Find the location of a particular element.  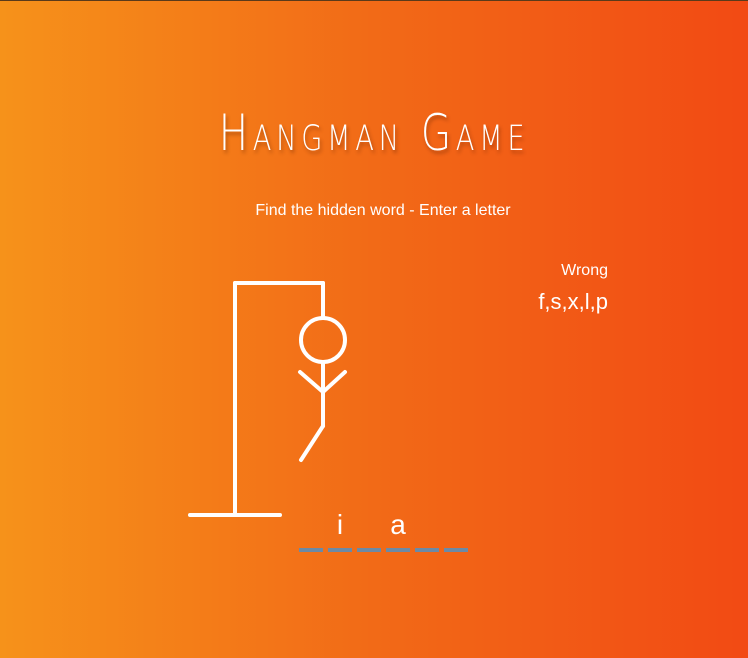

figure-right-arm is located at coordinates (334, 382).